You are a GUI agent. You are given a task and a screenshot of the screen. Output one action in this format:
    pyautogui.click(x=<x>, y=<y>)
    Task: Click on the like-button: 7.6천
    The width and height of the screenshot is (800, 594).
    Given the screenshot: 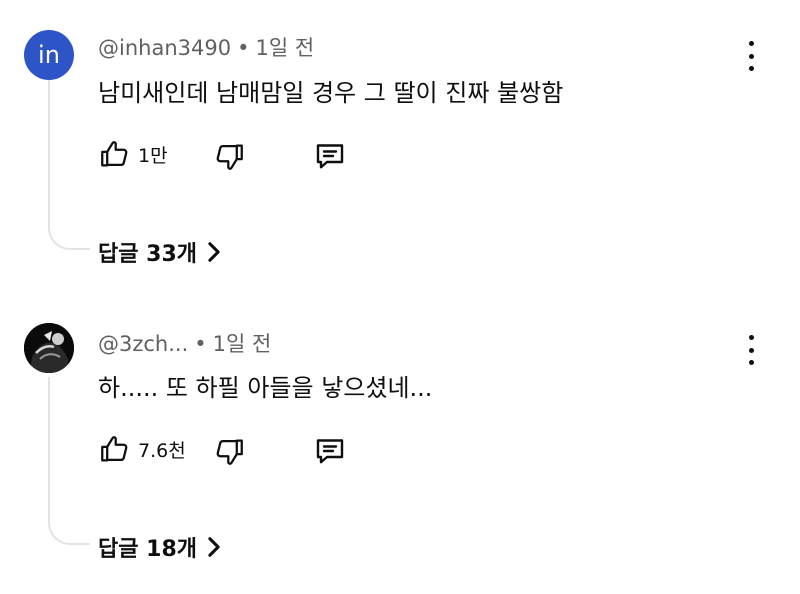 What is the action you would take?
    pyautogui.click(x=142, y=449)
    